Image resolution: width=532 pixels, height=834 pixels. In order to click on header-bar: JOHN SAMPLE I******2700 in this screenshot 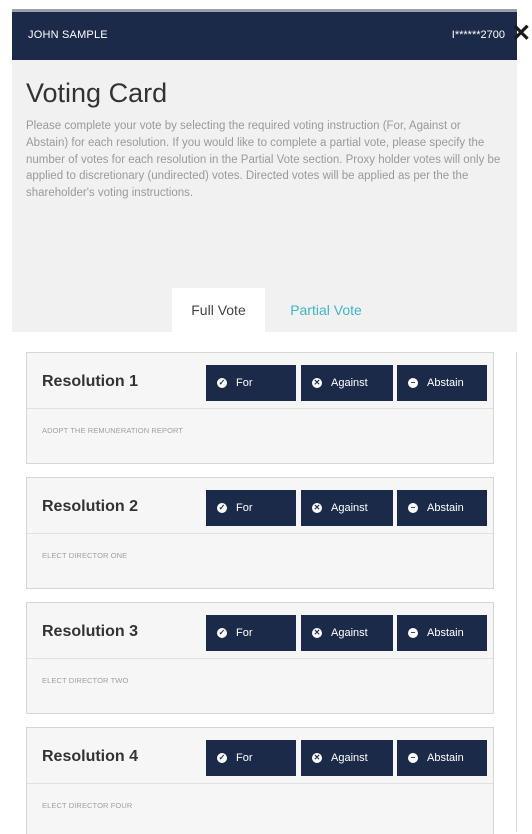, I will do `click(264, 36)`.